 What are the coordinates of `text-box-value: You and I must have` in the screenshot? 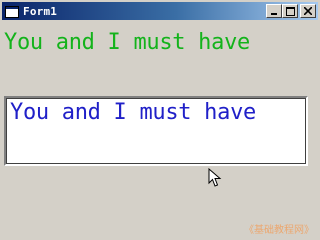 It's located at (133, 112).